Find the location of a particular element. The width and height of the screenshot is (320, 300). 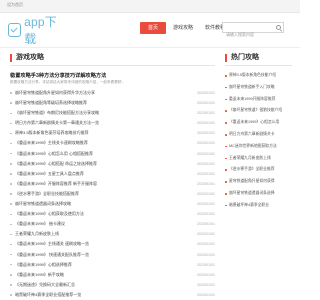

article-title: 暗黑破坏神4赛季全职业搭配推荐一览 is located at coordinates (100, 295).